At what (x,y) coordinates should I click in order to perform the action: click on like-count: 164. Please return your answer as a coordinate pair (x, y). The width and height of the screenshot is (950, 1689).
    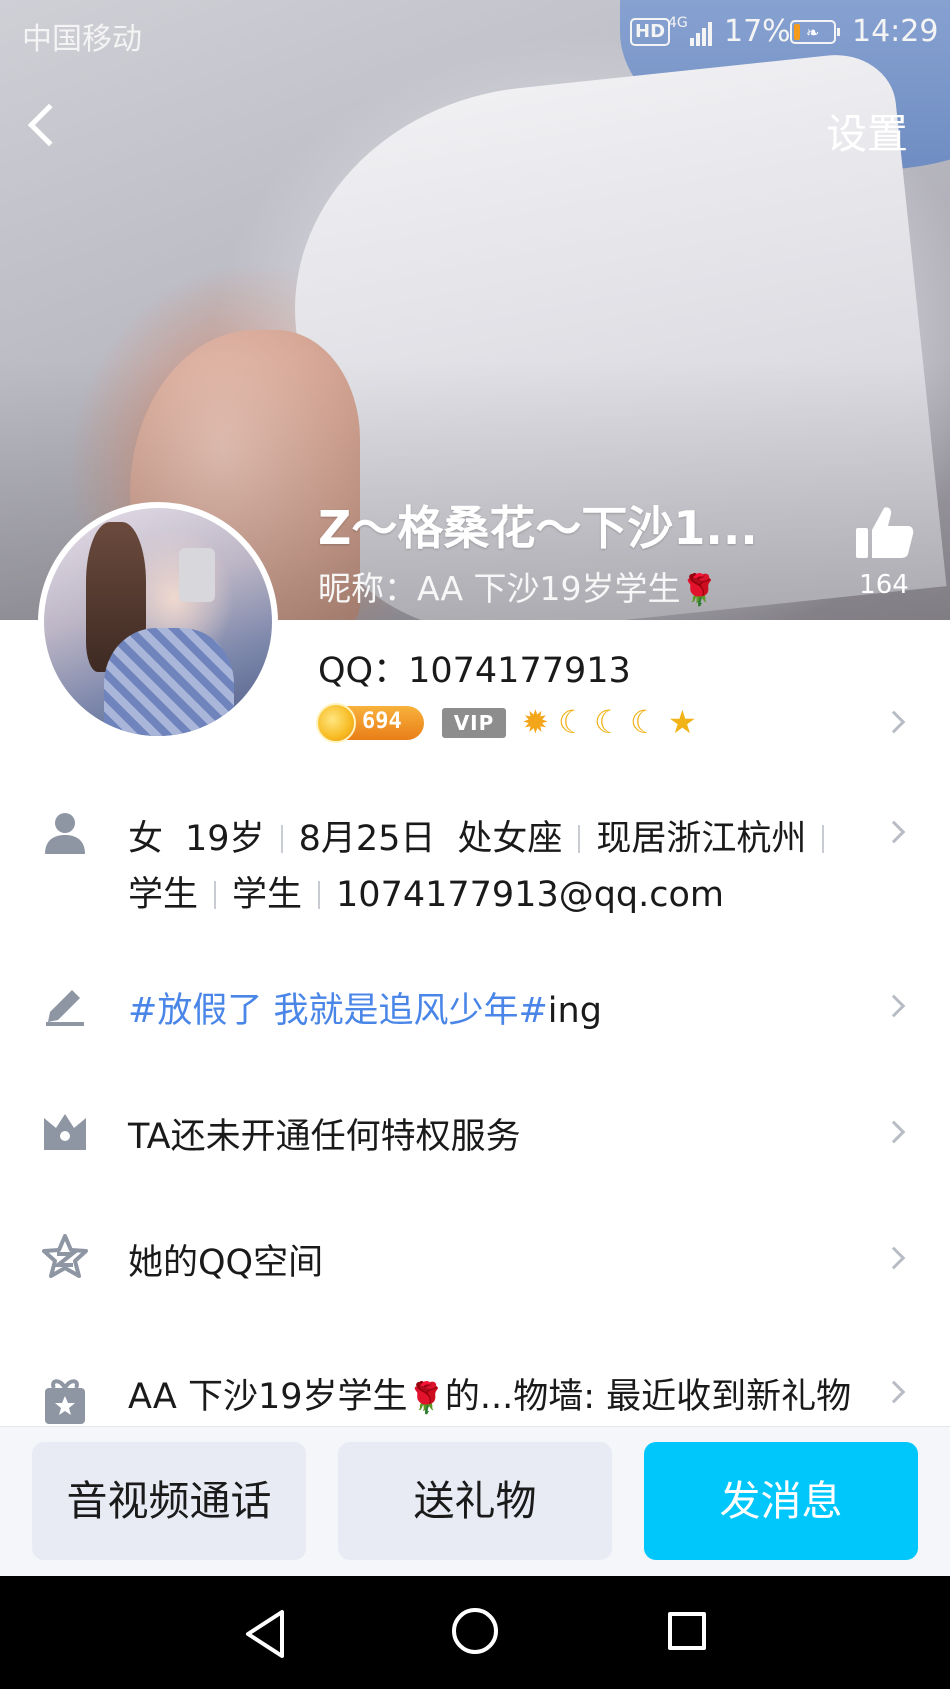
    Looking at the image, I should click on (884, 585).